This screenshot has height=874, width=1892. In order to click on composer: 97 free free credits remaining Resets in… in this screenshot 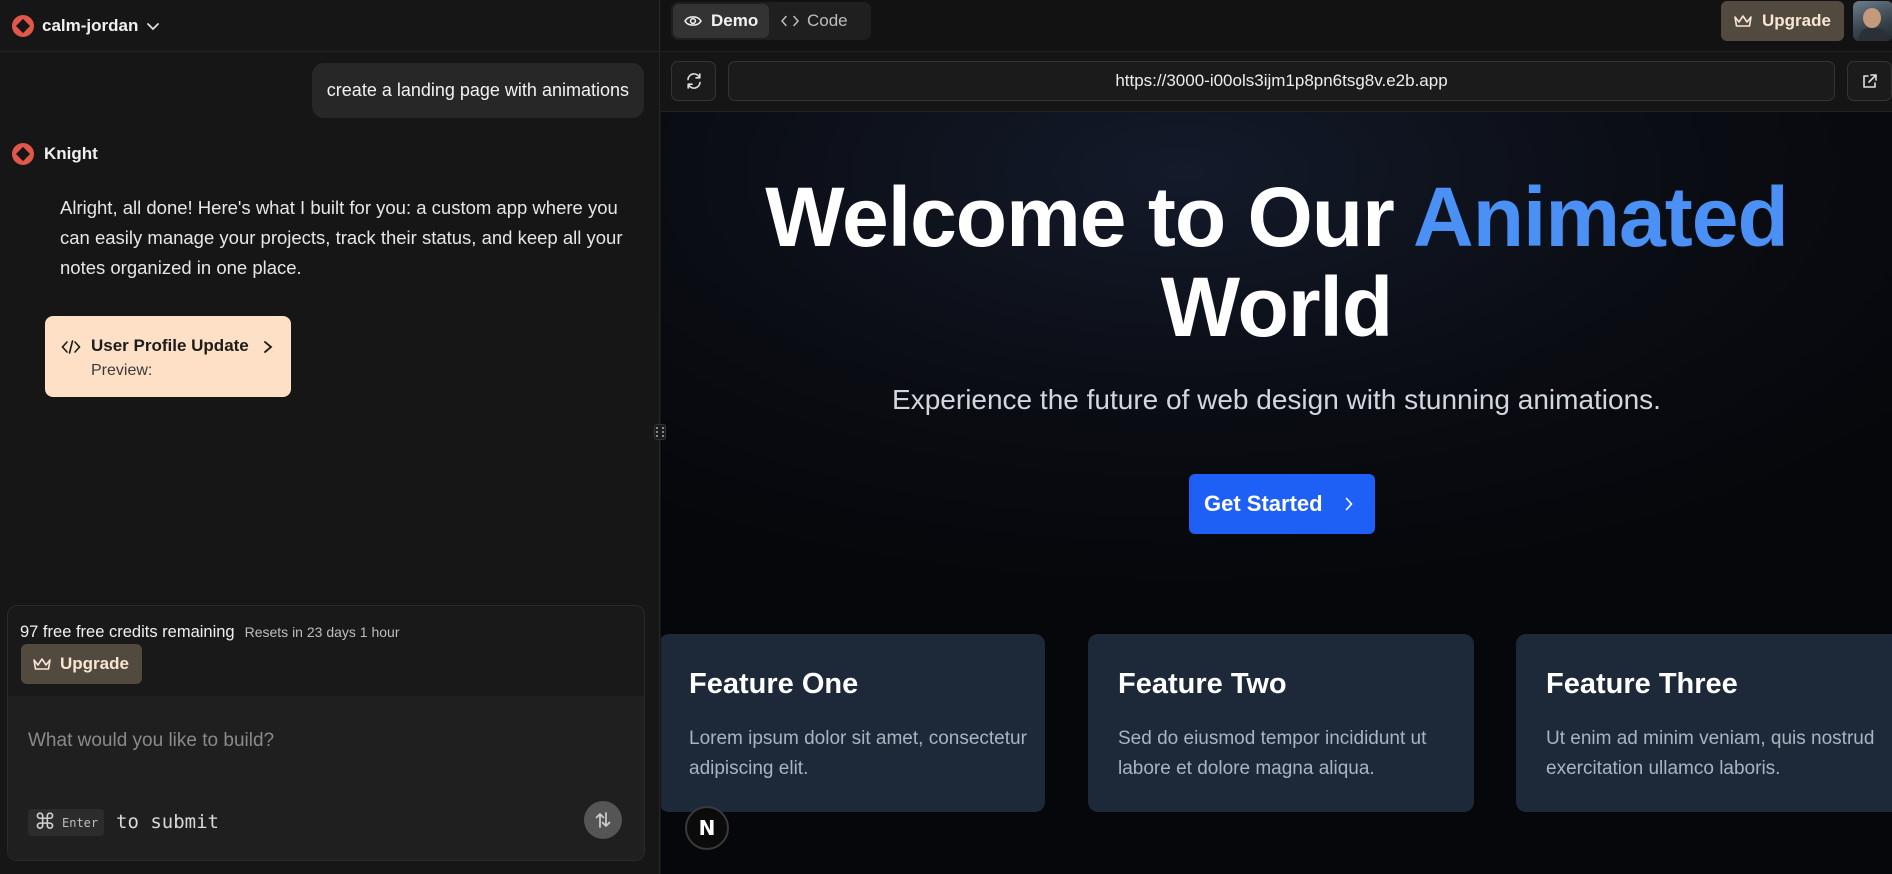, I will do `click(326, 733)`.